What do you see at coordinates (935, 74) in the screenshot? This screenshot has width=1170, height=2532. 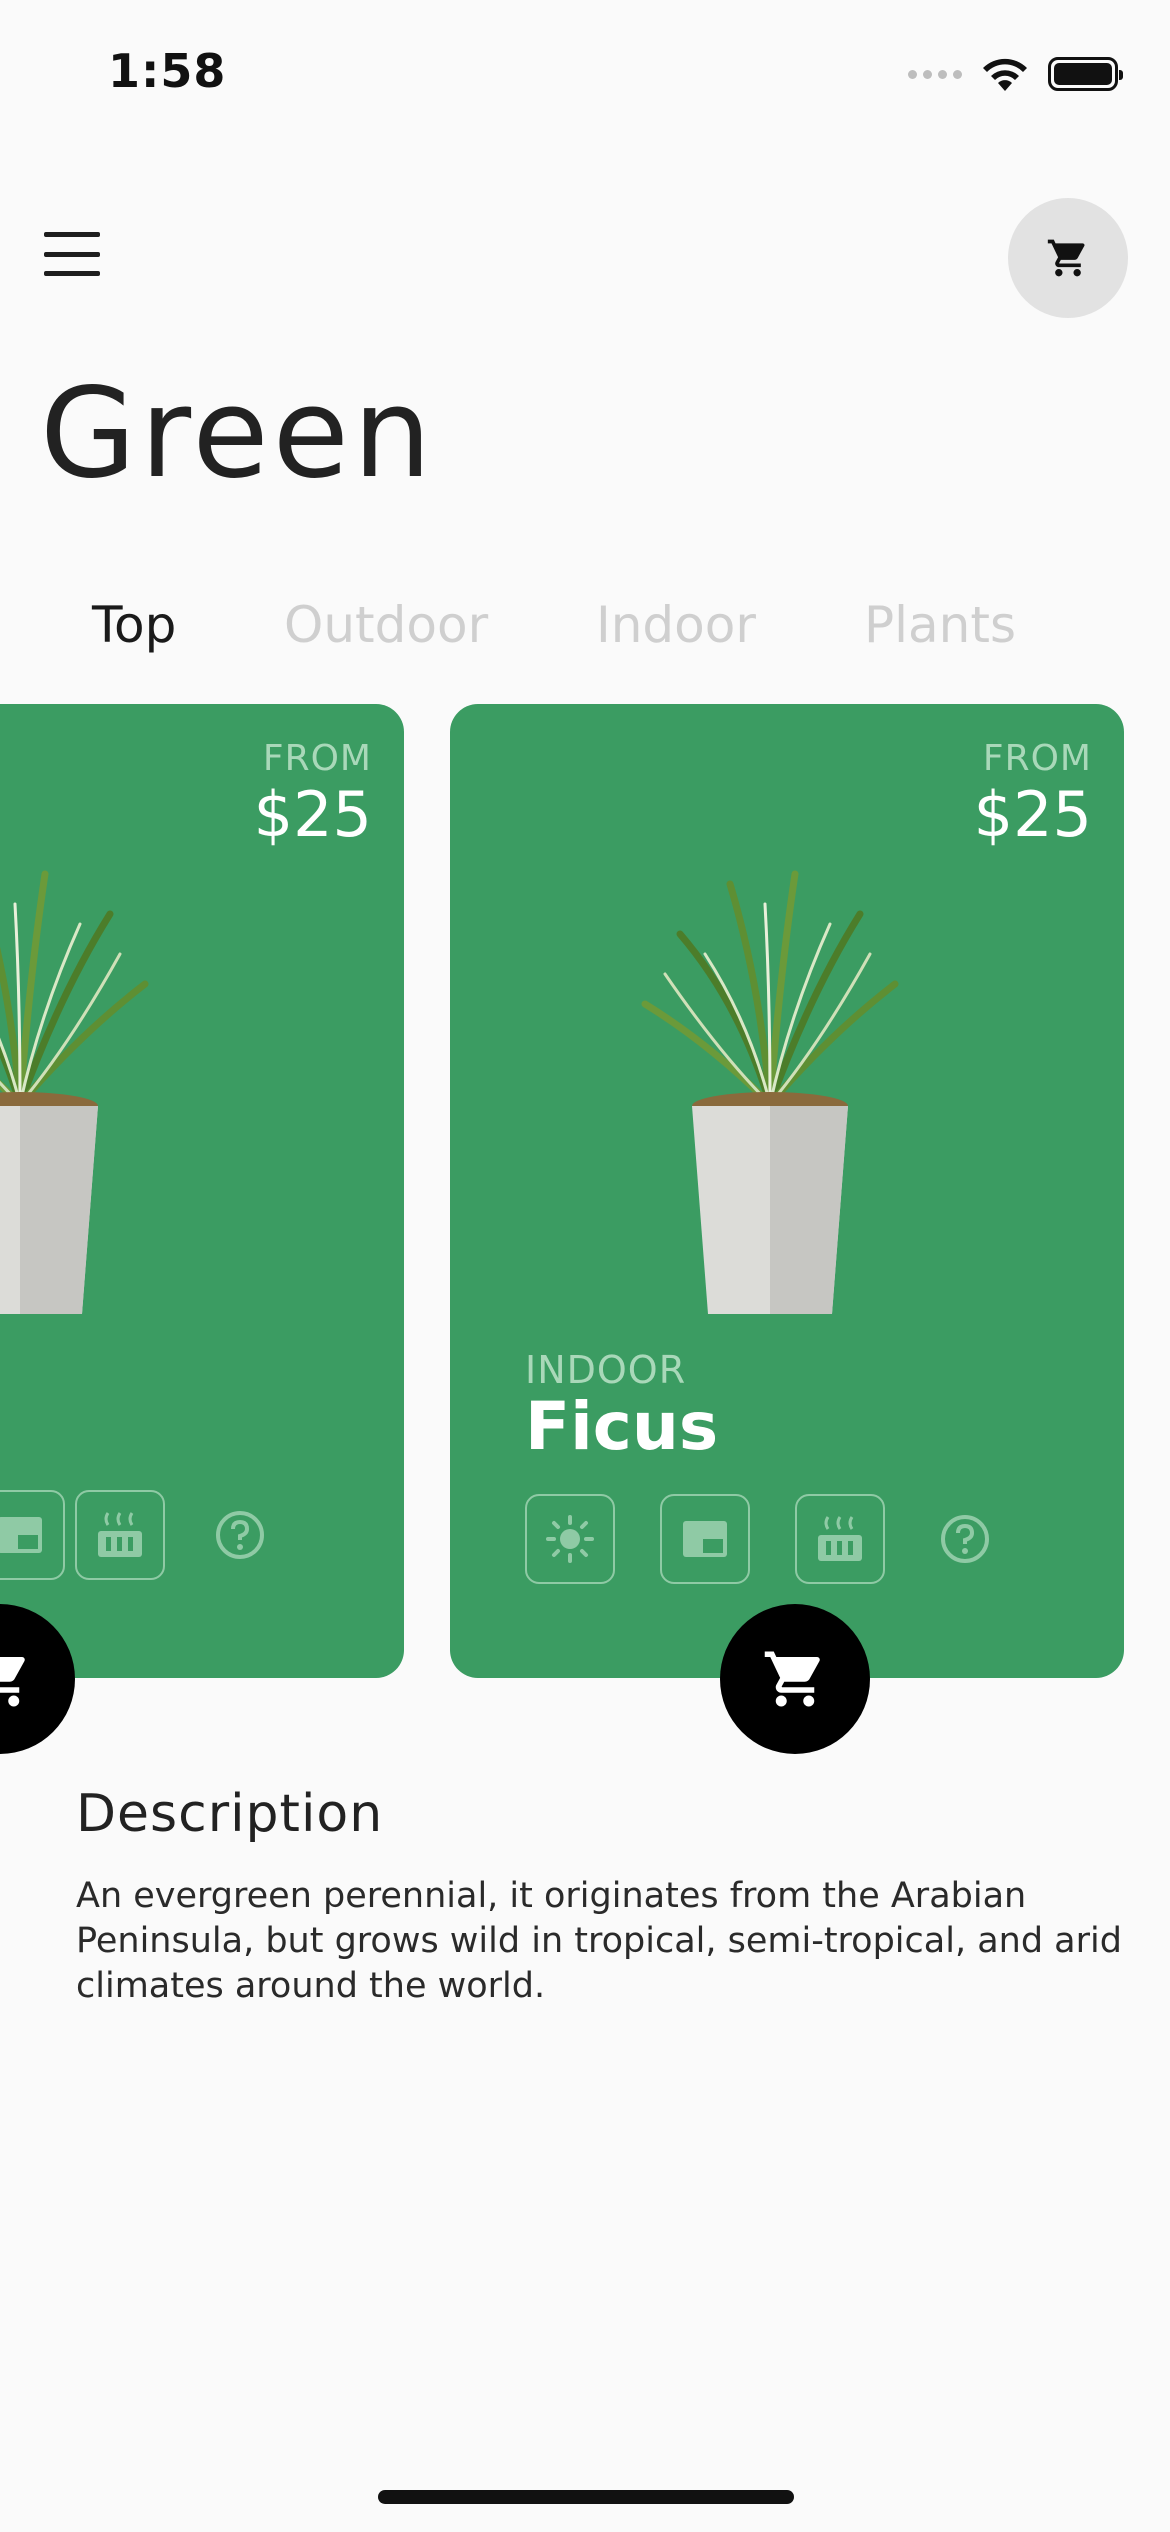 I see `cellular-signal-icon` at bounding box center [935, 74].